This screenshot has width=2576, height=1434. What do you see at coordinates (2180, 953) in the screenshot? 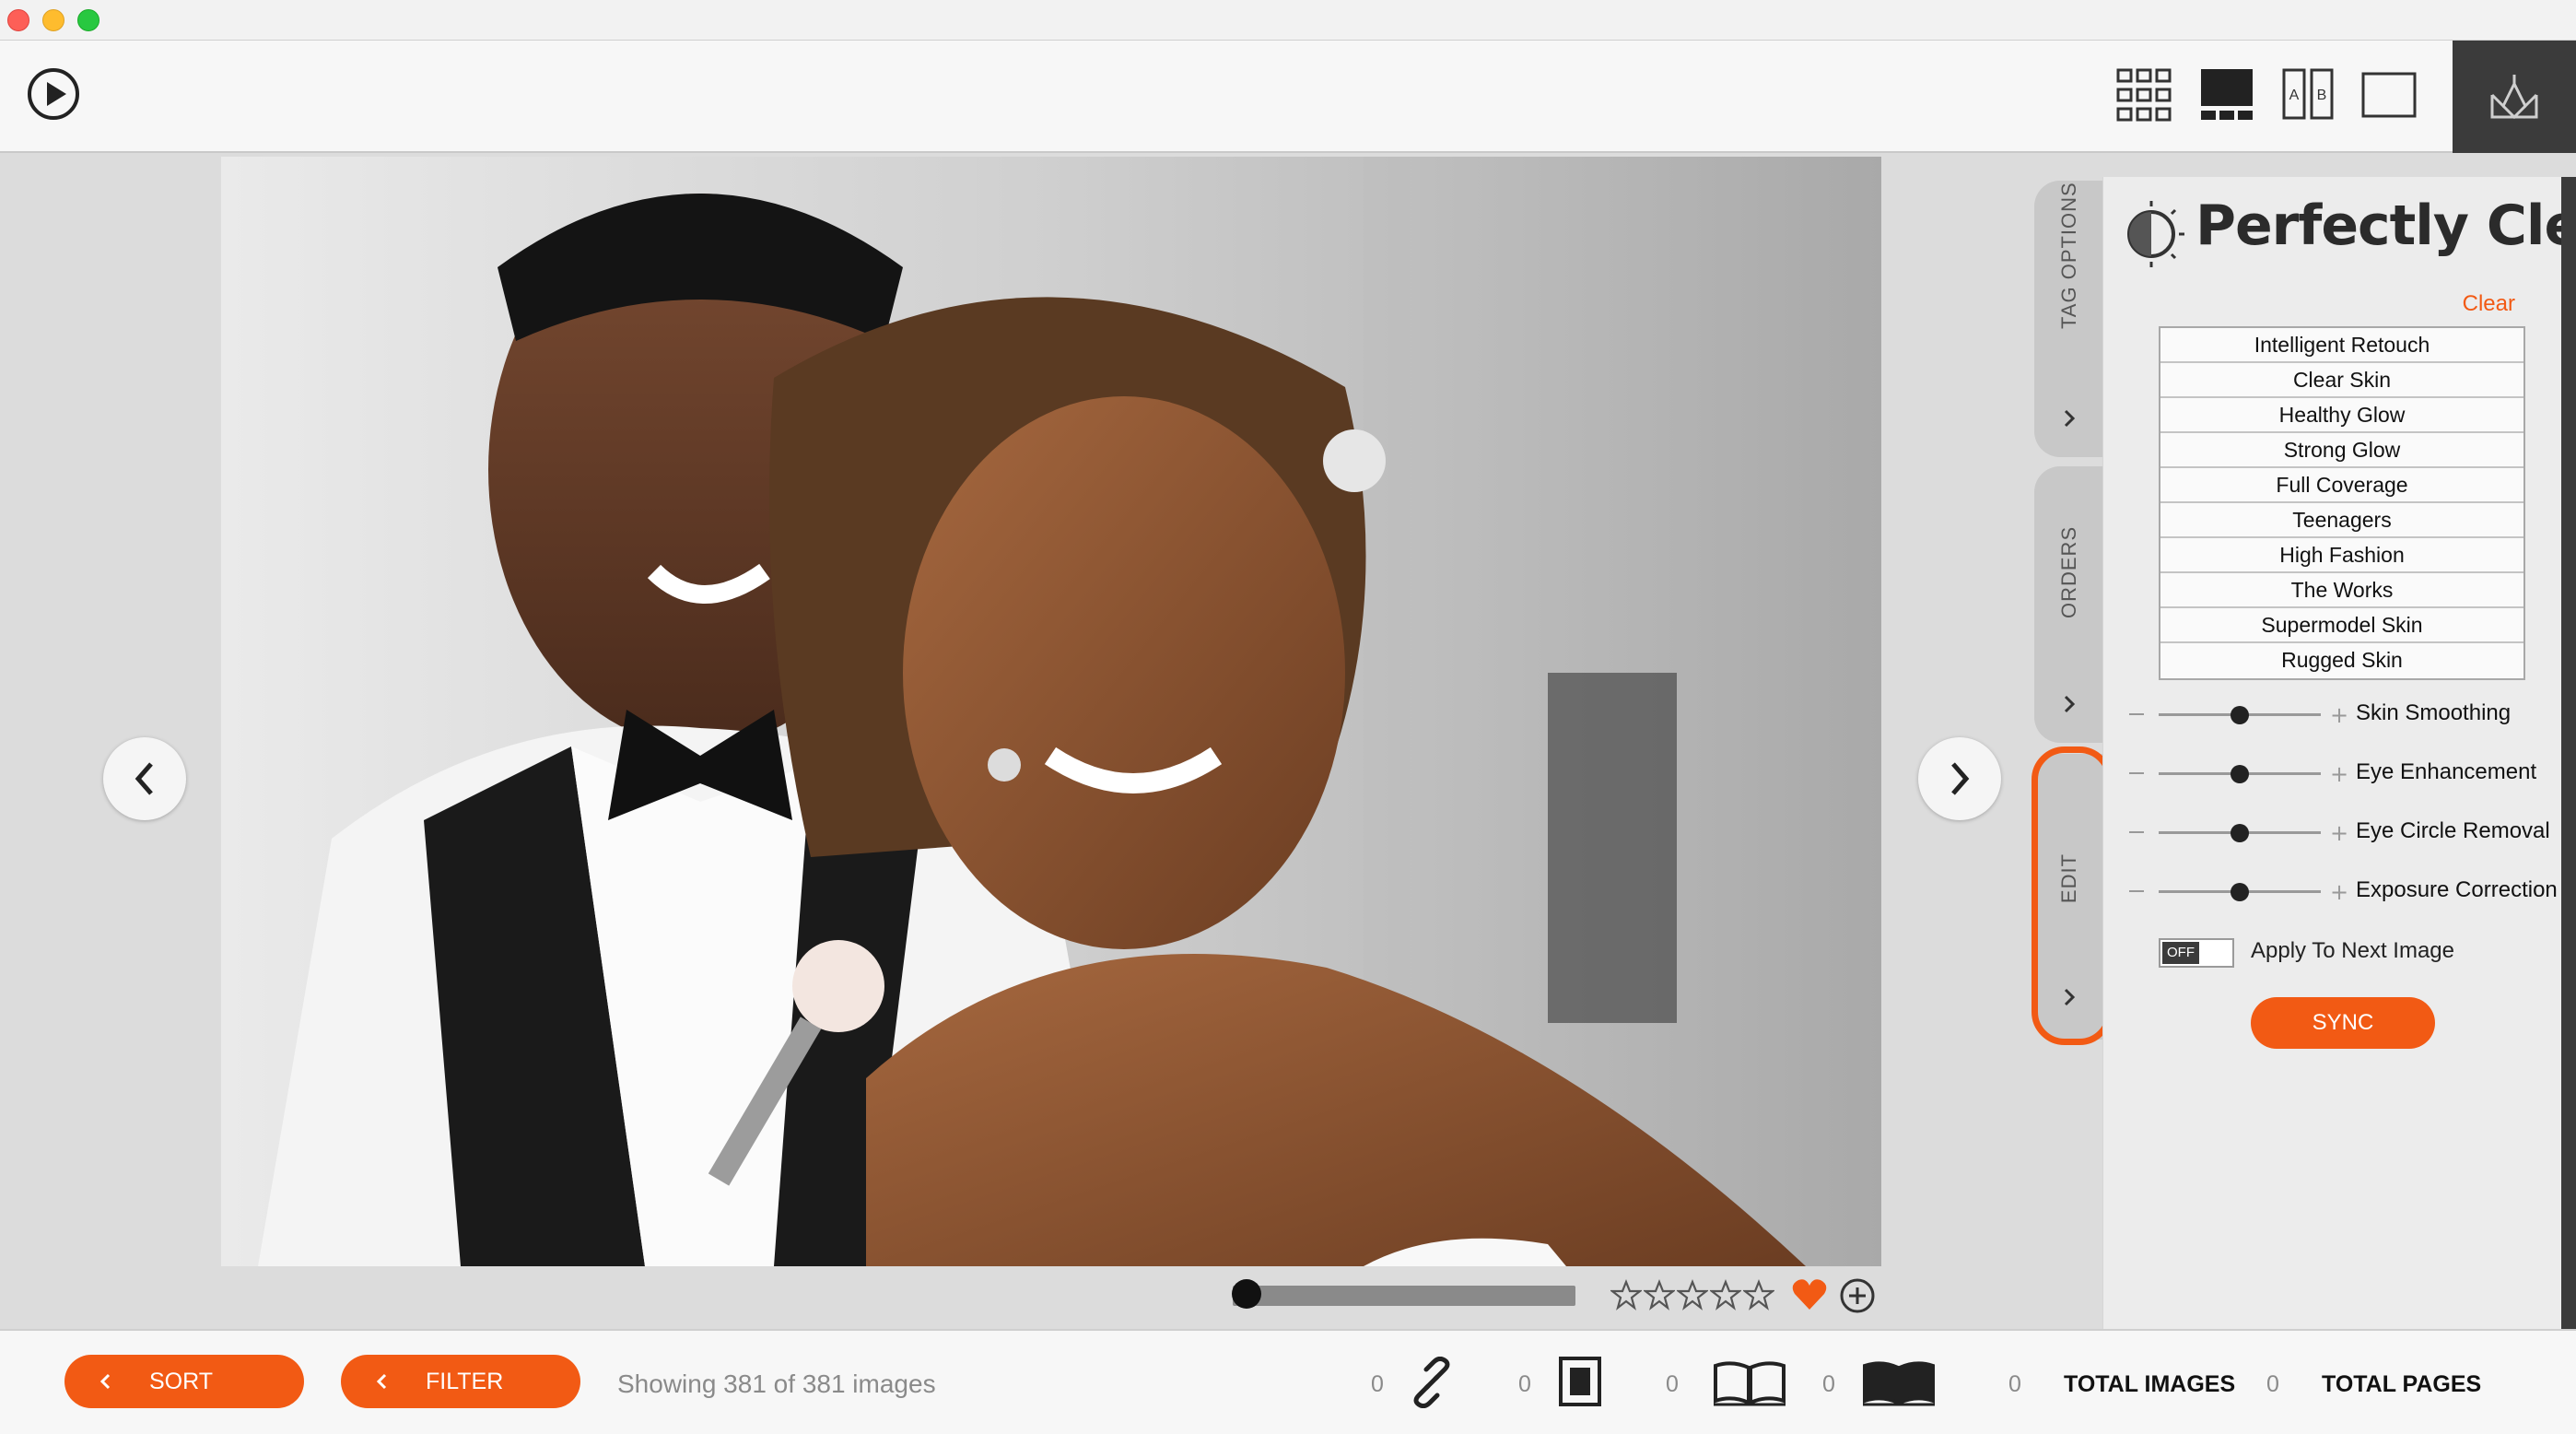
I see `toggle-state: OFF` at bounding box center [2180, 953].